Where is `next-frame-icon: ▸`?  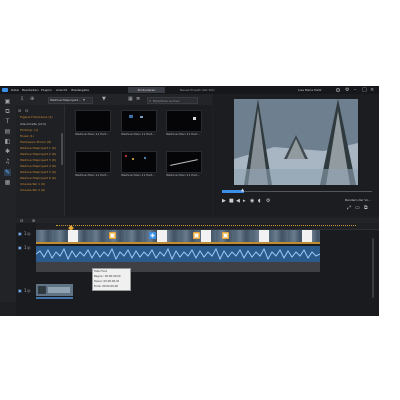 next-frame-icon: ▸ is located at coordinates (244, 201).